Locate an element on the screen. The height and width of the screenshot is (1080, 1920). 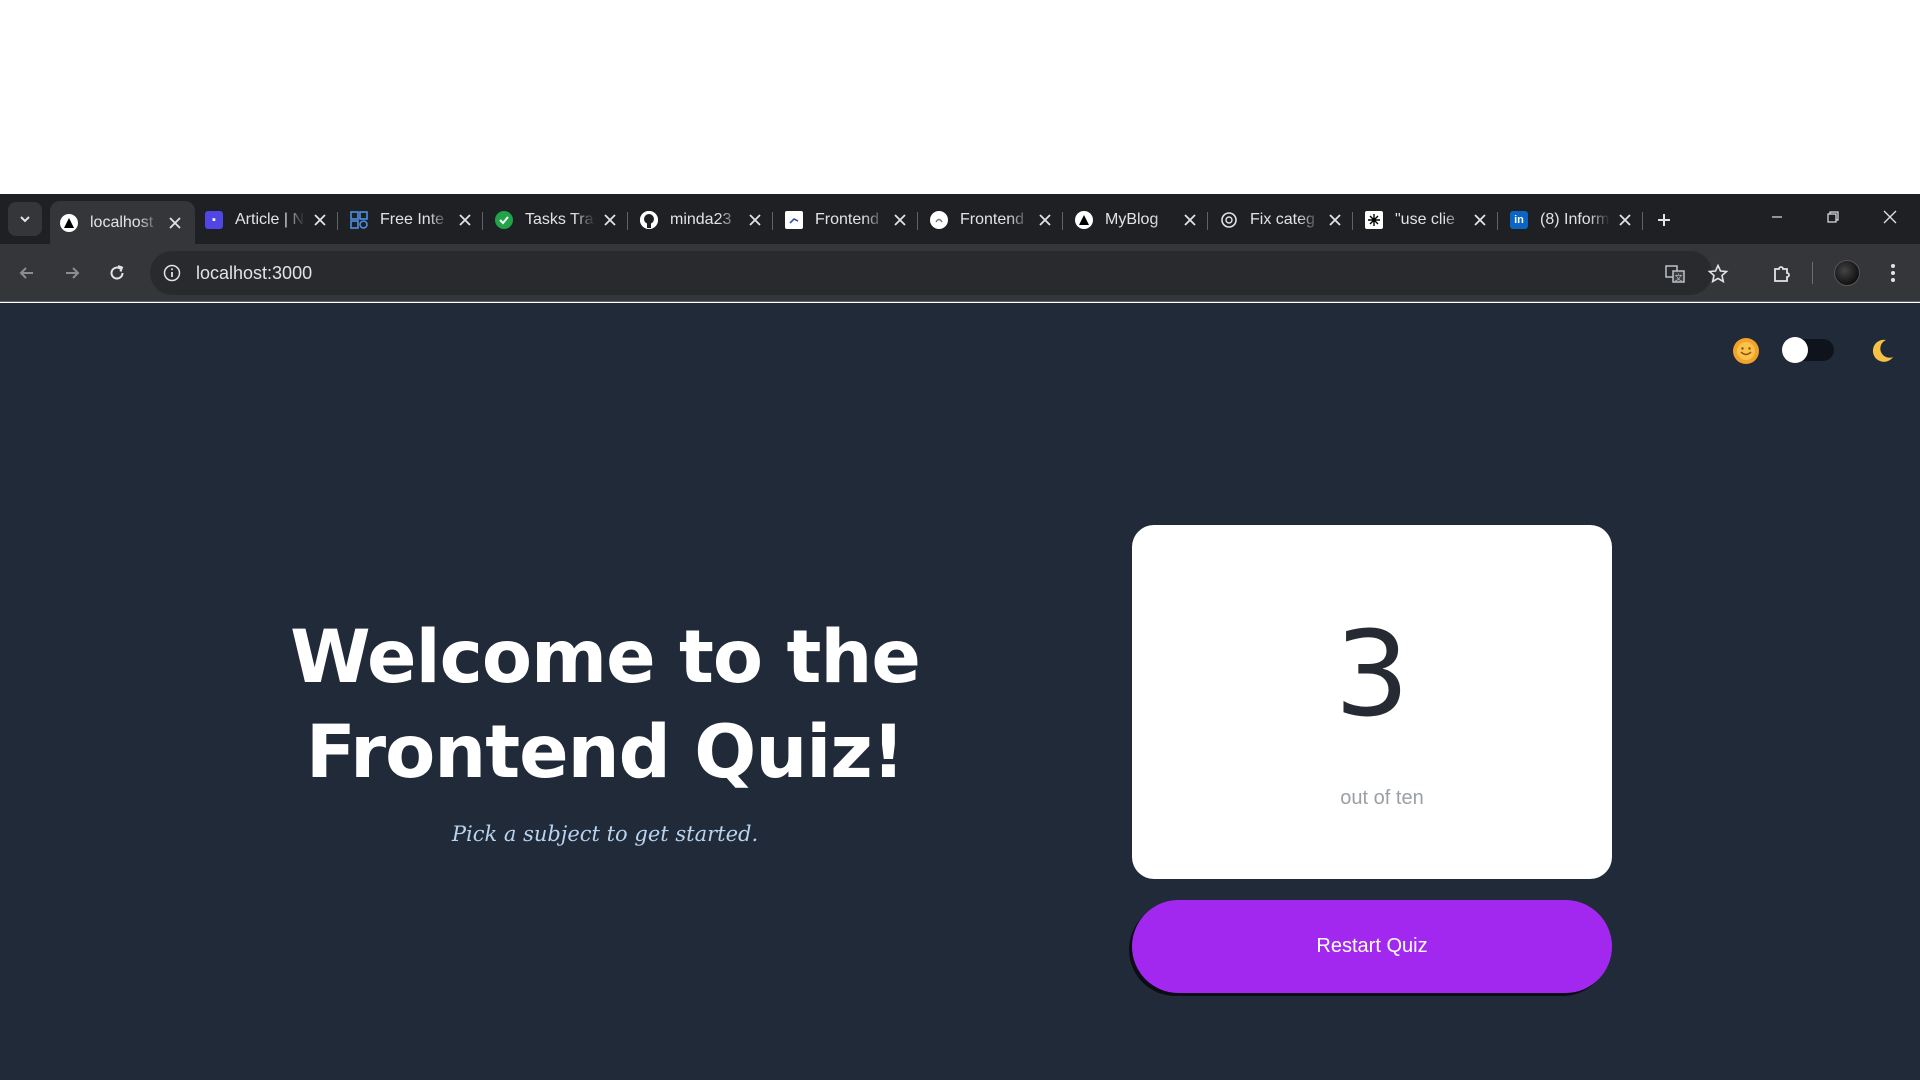
close-window-button is located at coordinates (1890, 217).